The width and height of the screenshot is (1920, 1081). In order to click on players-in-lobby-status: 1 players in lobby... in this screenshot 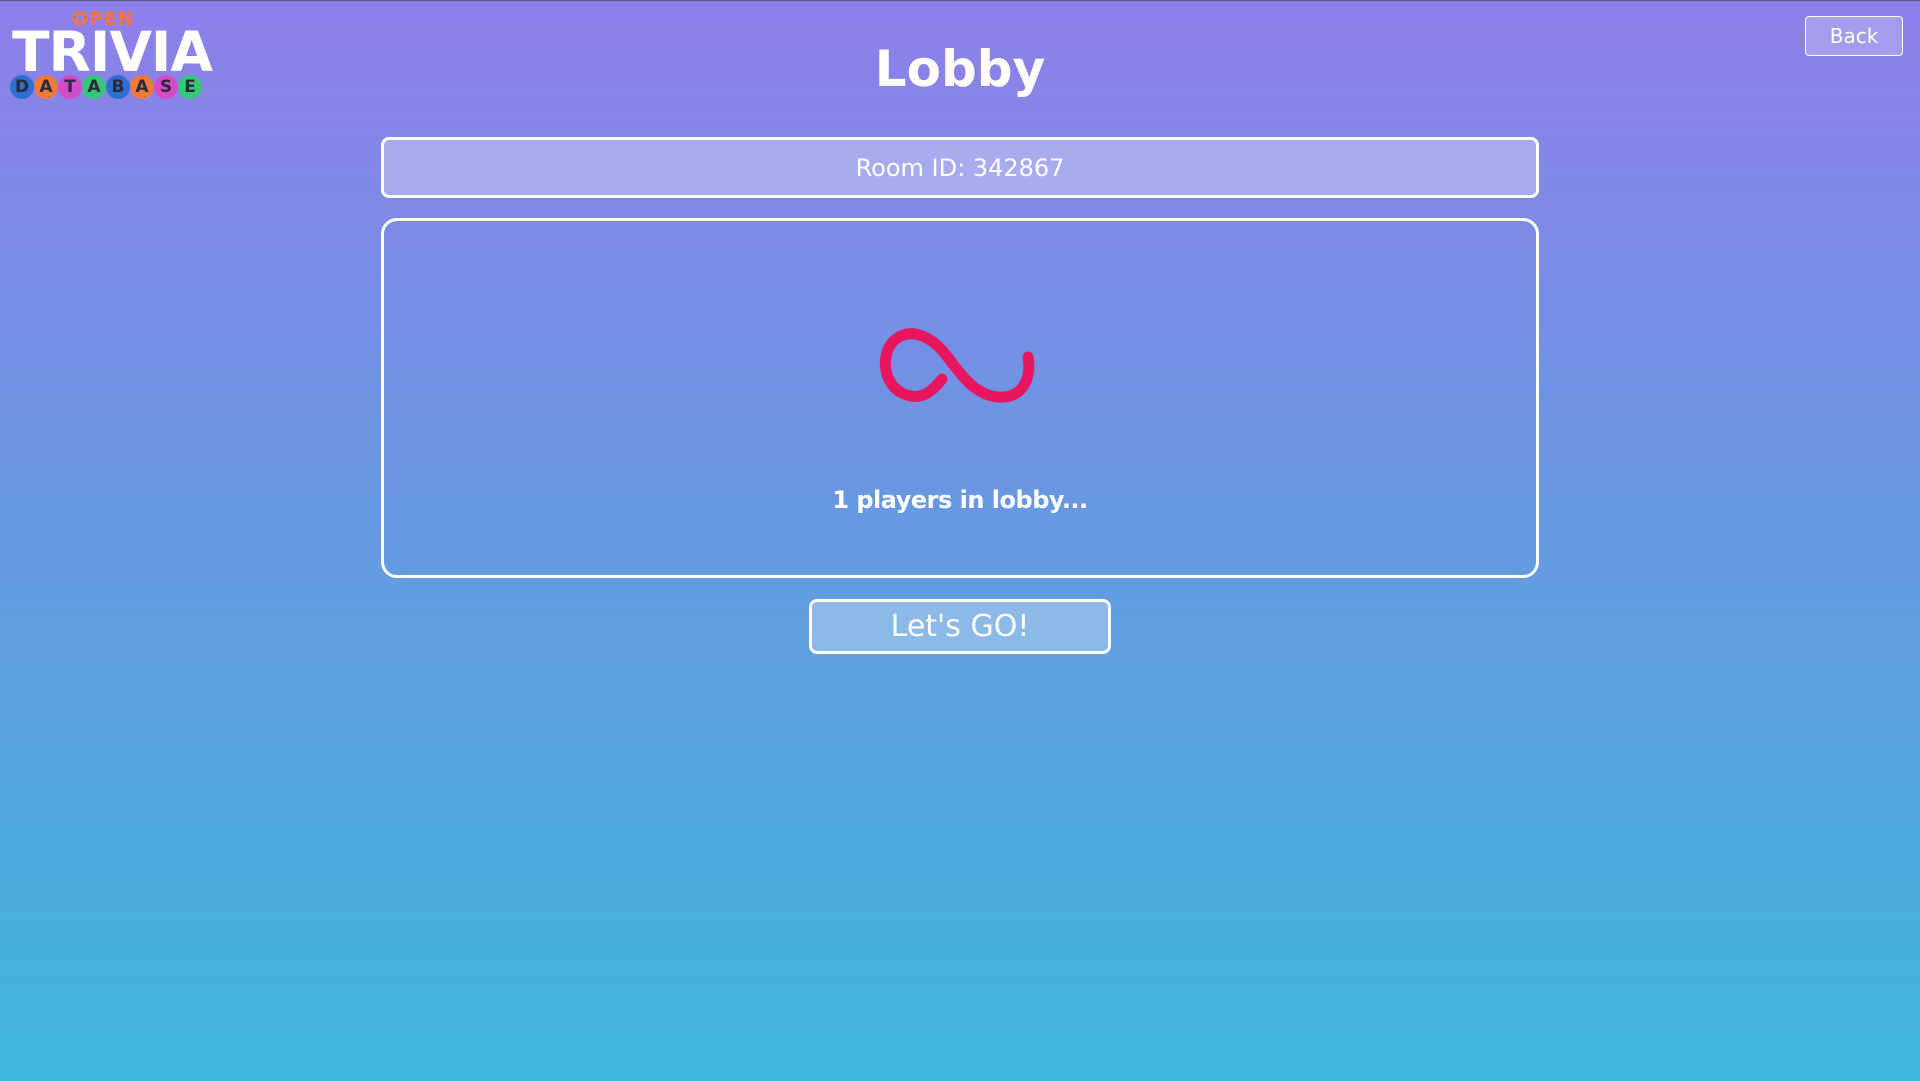, I will do `click(960, 500)`.